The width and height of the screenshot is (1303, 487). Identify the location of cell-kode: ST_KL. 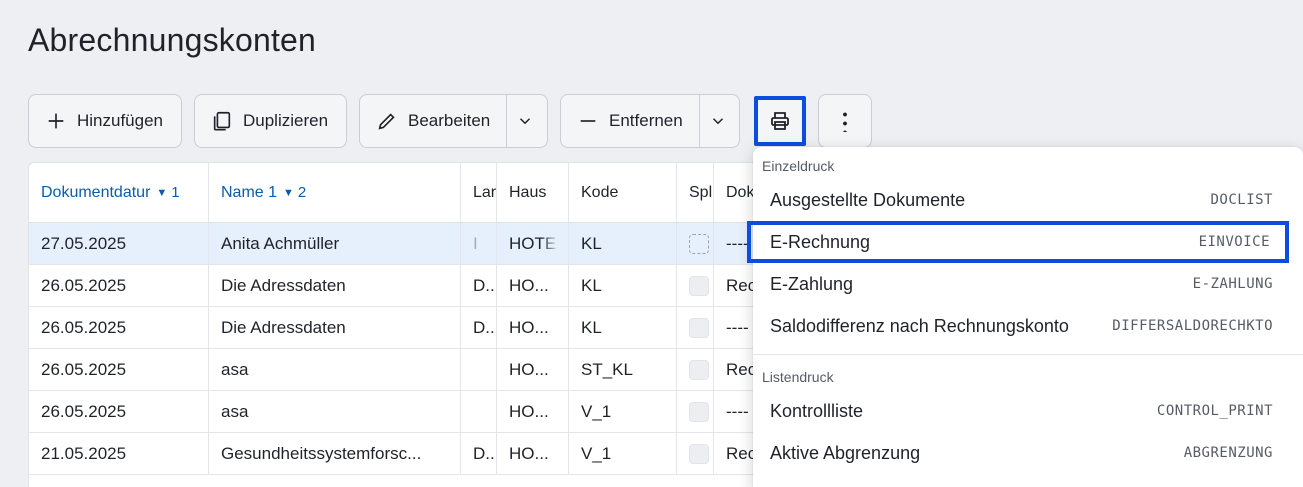
(623, 369).